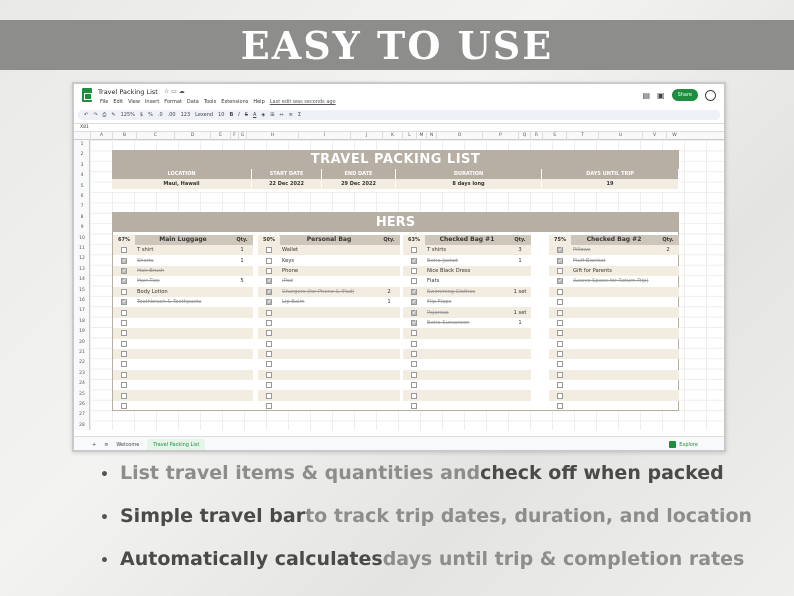 This screenshot has width=794, height=596. Describe the element at coordinates (409, 136) in the screenshot. I see `column-header-l: L` at that location.